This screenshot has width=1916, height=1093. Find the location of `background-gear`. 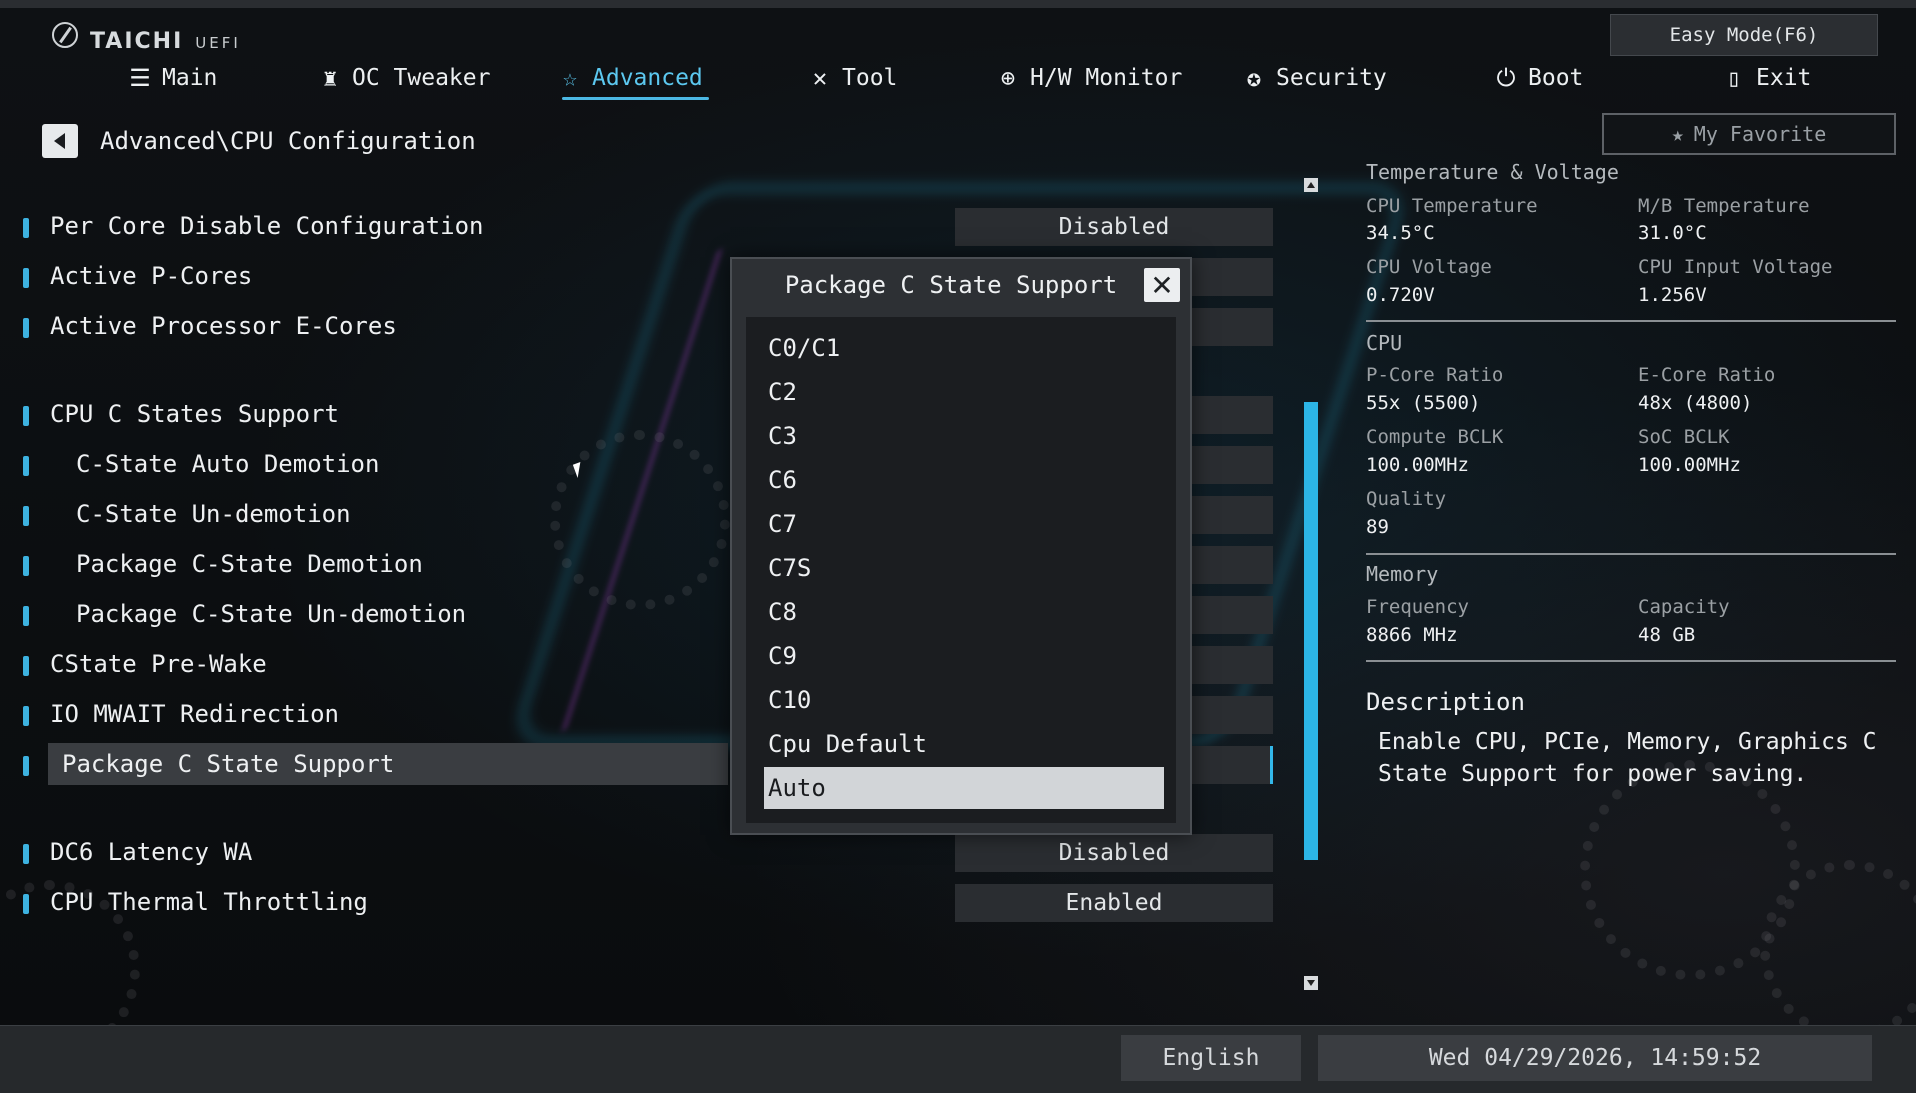

background-gear is located at coordinates (1690, 870).